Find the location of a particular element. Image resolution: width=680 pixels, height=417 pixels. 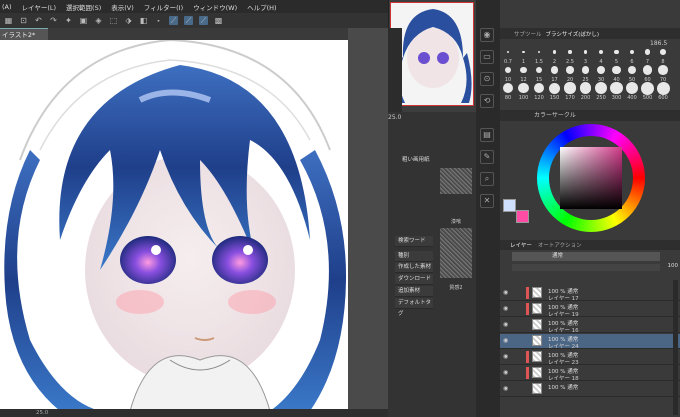

ruler-icon: ⟋ is located at coordinates (173, 20).